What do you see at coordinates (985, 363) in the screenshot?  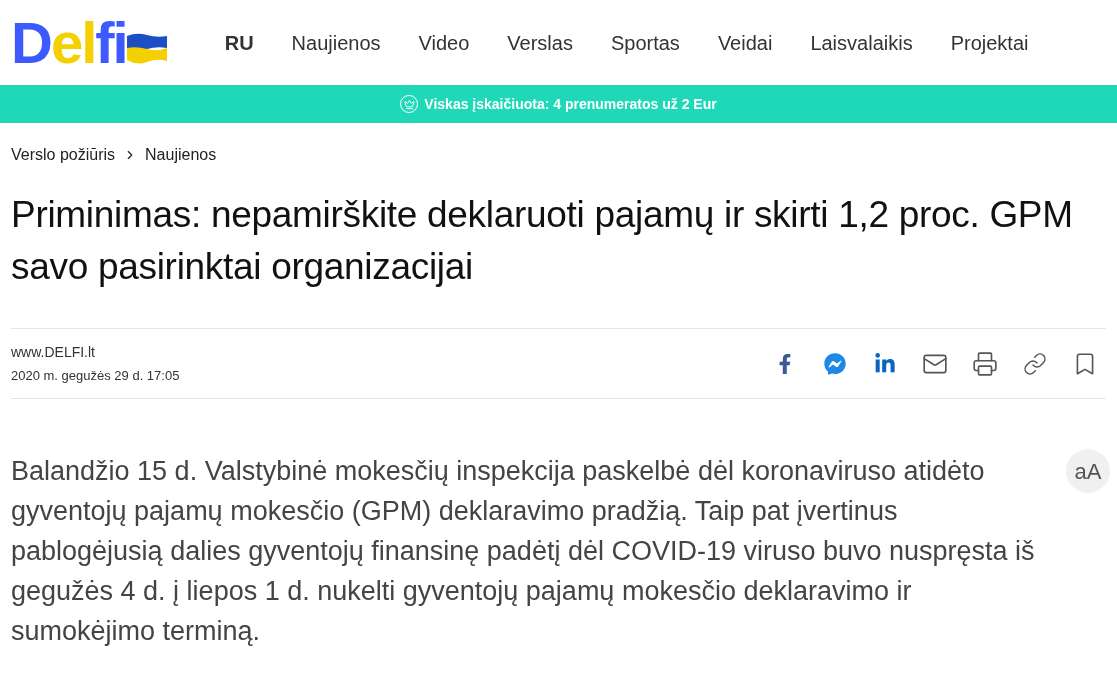 I see `print-icon` at bounding box center [985, 363].